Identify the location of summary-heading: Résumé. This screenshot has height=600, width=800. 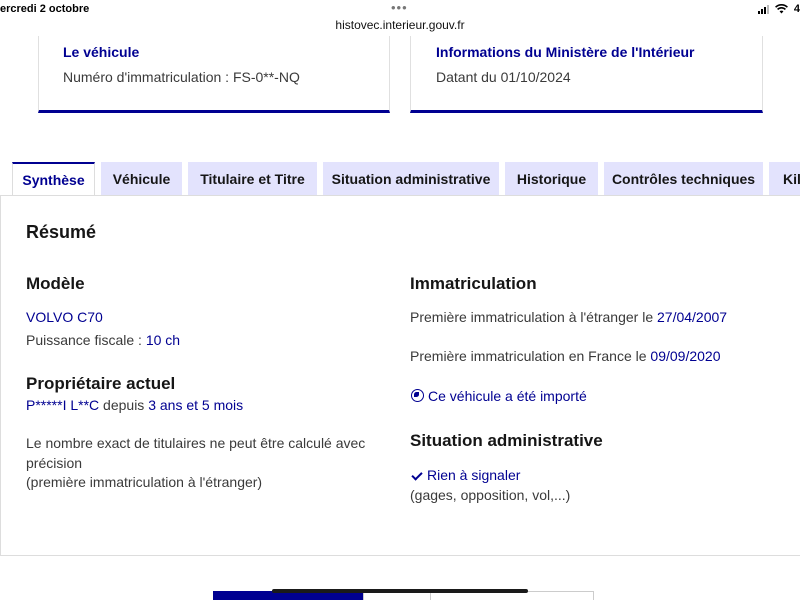
(61, 232).